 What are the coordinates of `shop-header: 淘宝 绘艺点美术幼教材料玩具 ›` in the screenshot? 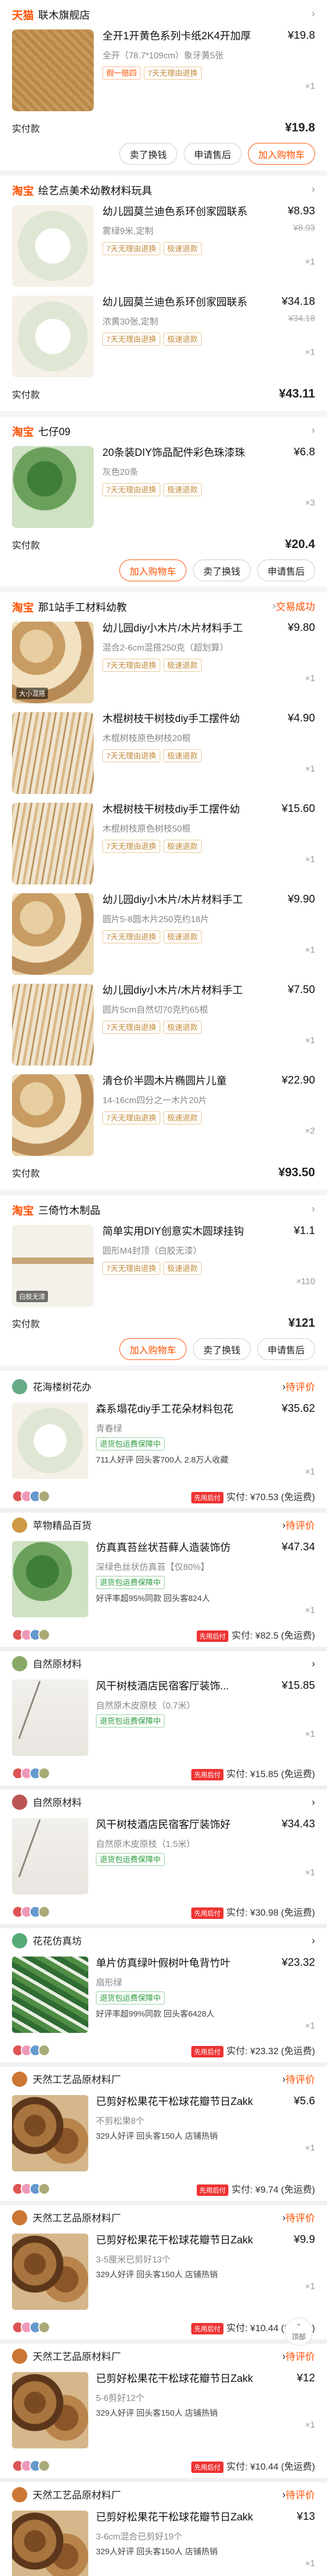 It's located at (163, 190).